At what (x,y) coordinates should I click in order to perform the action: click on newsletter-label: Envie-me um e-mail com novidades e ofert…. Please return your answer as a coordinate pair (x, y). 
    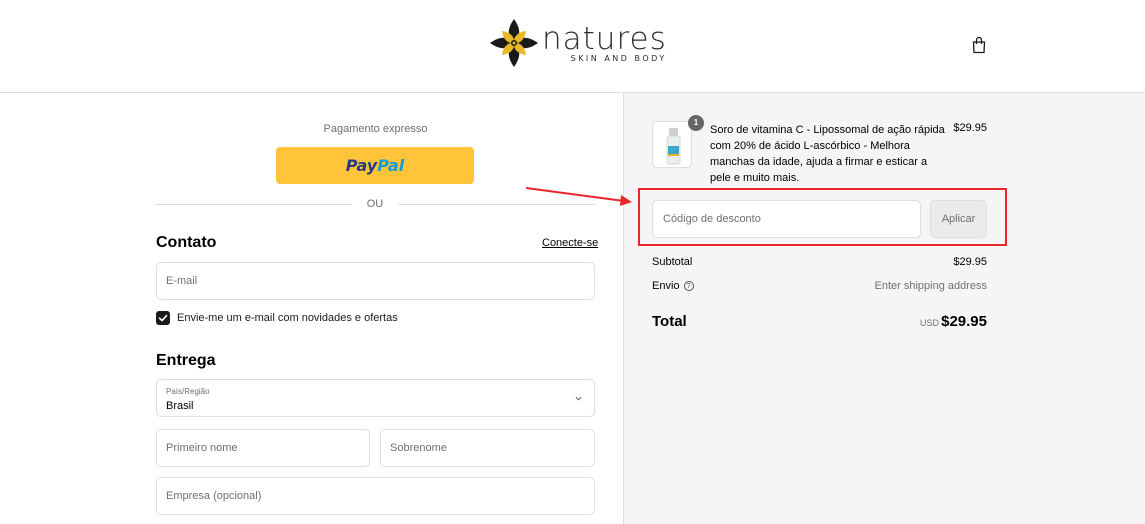
    Looking at the image, I should click on (287, 318).